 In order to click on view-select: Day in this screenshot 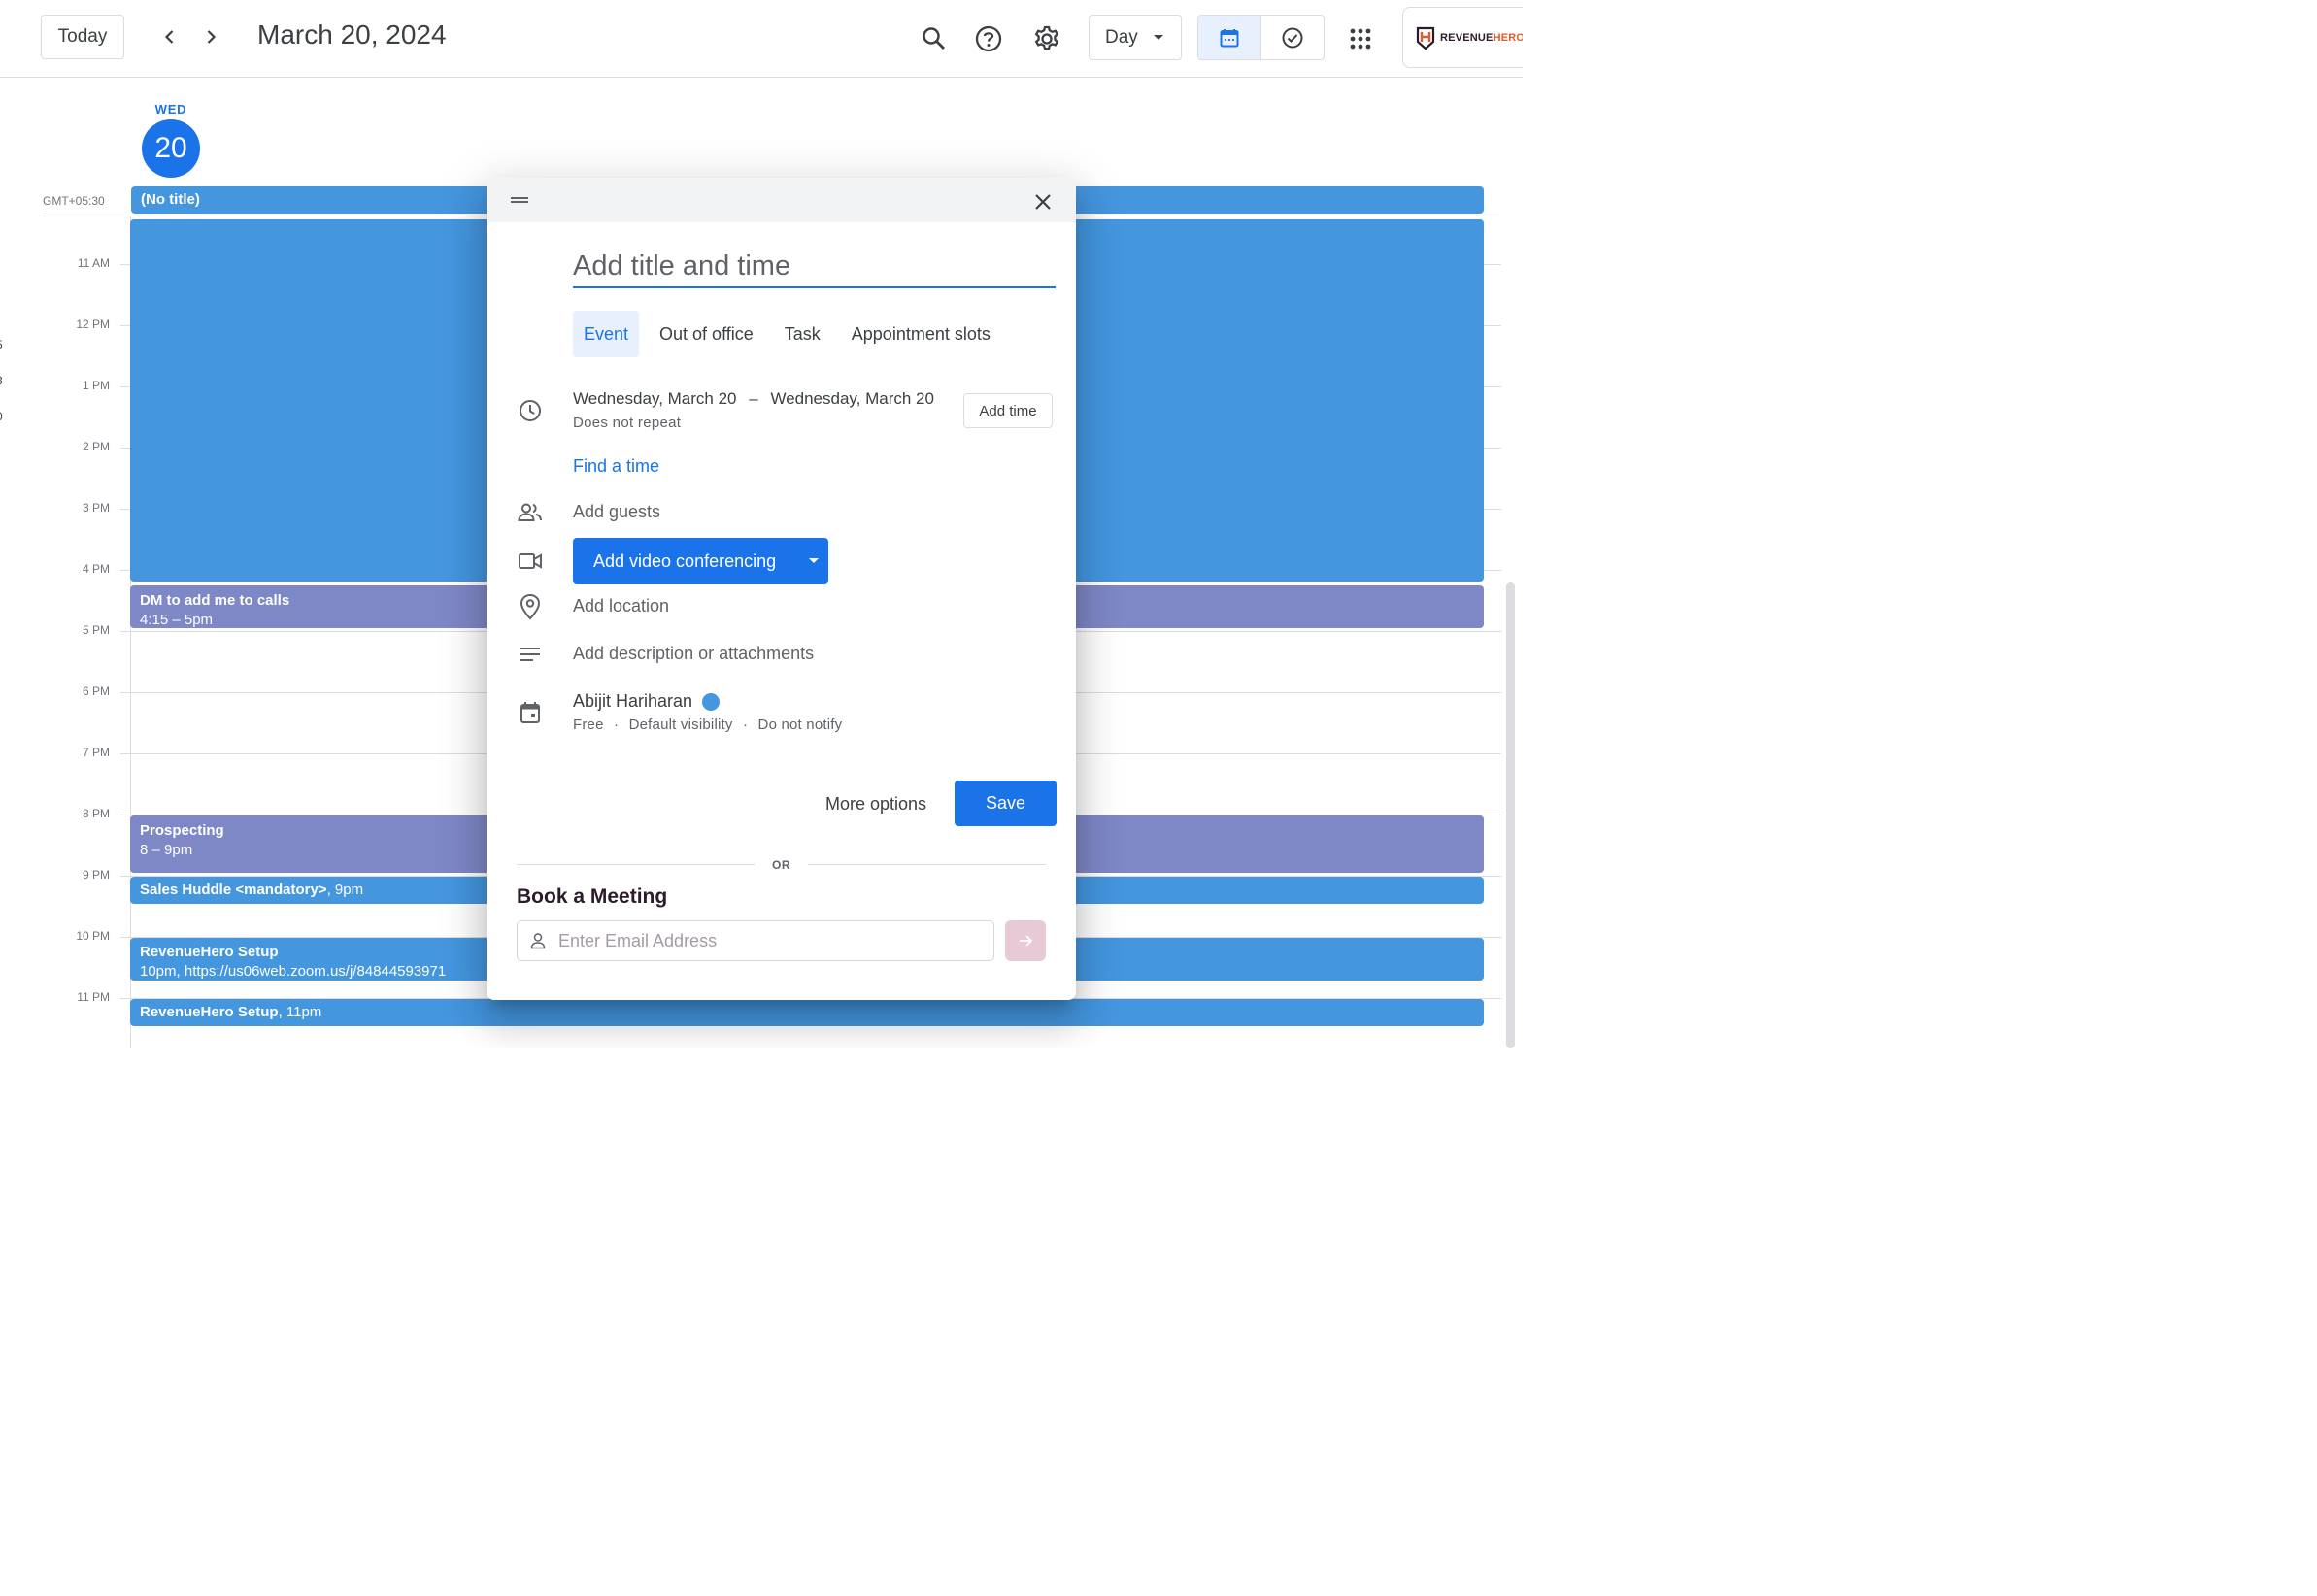, I will do `click(1135, 37)`.